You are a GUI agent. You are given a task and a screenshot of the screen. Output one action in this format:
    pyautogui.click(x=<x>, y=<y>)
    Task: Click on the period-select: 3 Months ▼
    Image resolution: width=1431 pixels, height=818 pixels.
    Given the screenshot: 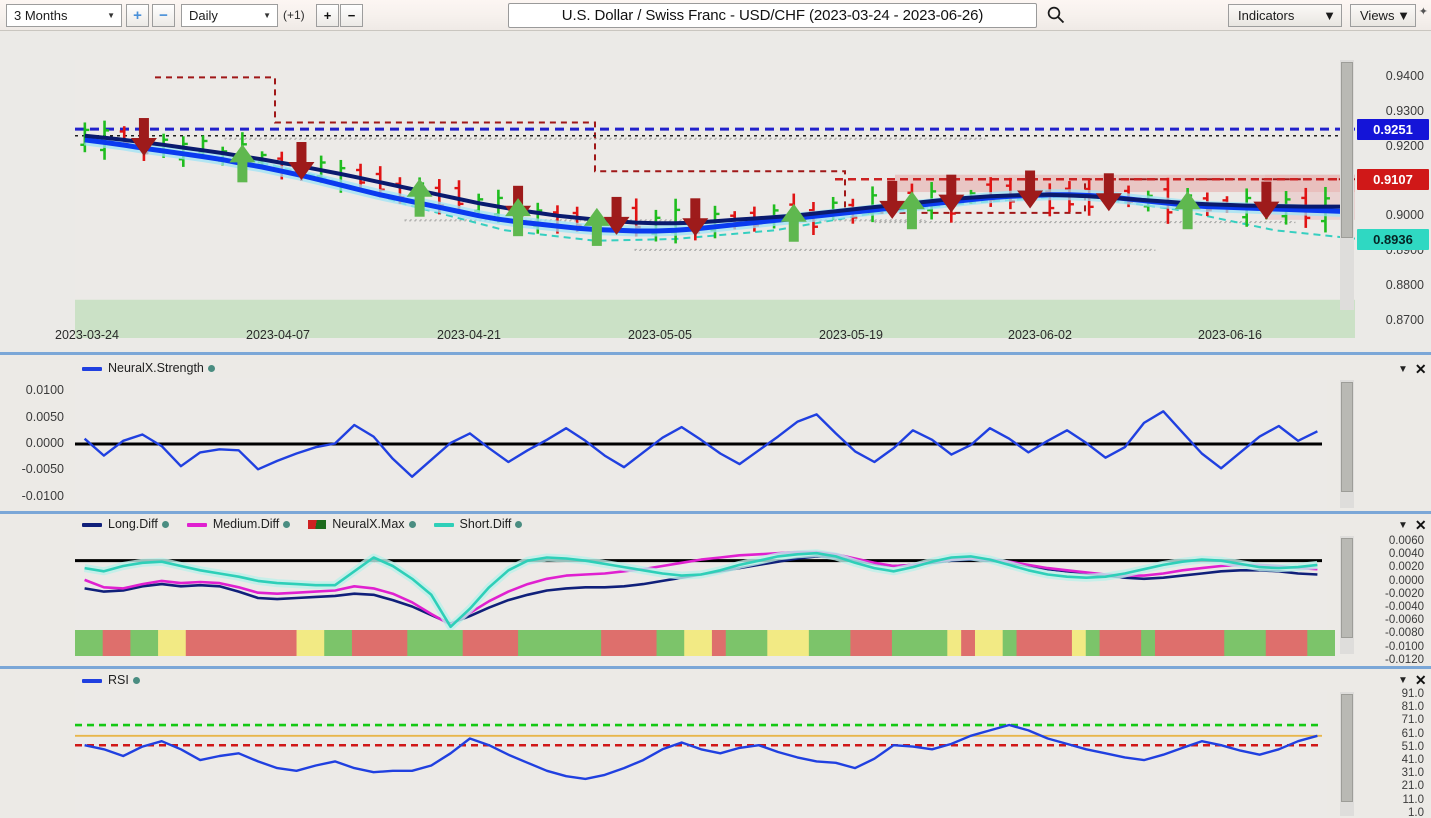 What is the action you would take?
    pyautogui.click(x=64, y=15)
    